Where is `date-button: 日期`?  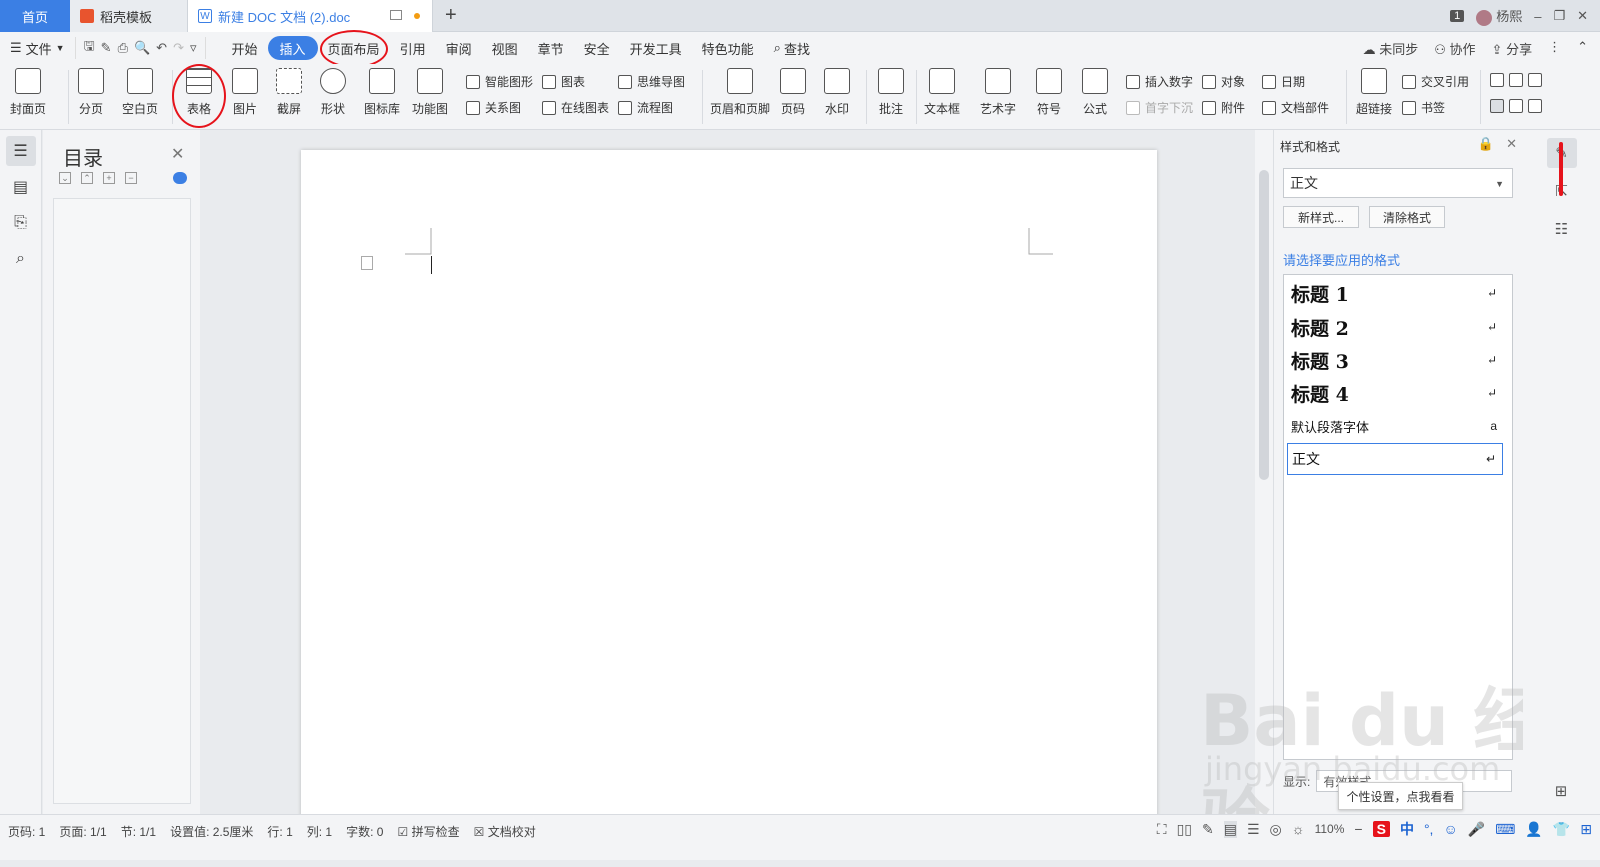
date-button: 日期 is located at coordinates (1283, 81).